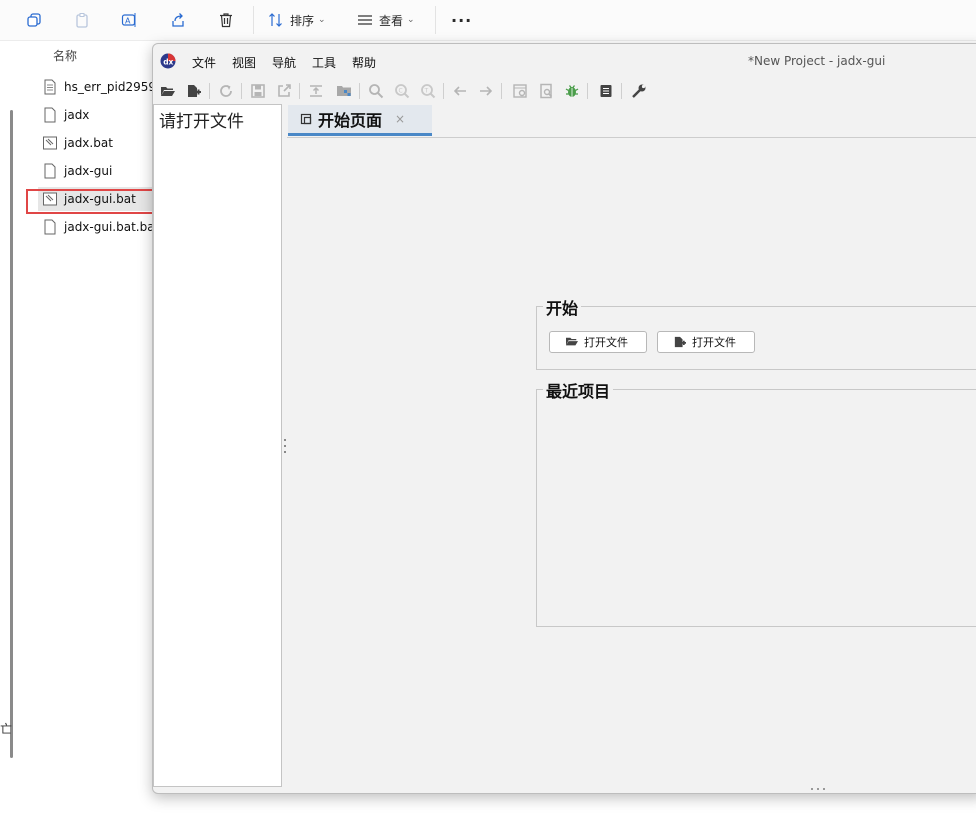 This screenshot has width=976, height=821. Describe the element at coordinates (486, 91) in the screenshot. I see `forward-arrow-icon` at that location.